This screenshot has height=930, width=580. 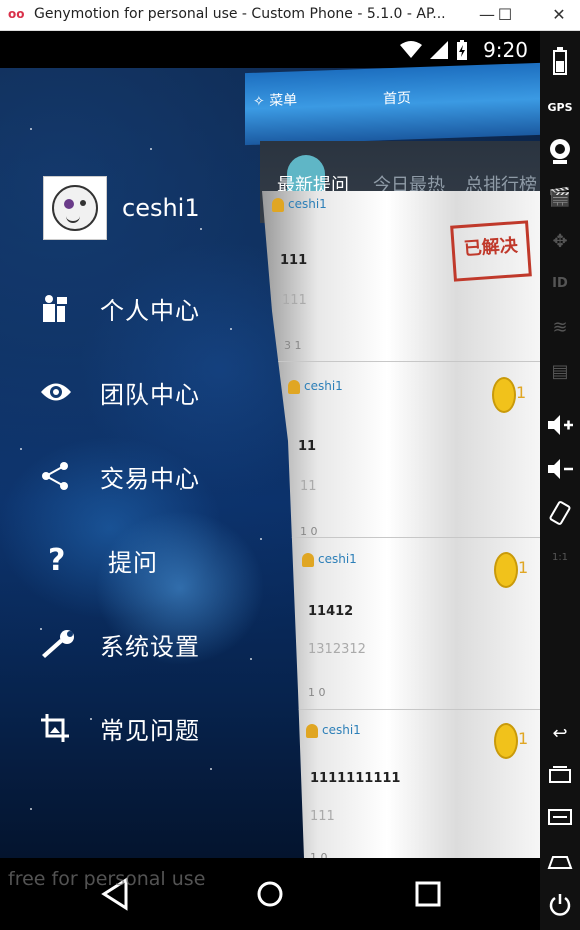 What do you see at coordinates (411, 49) in the screenshot?
I see `wifi-icon` at bounding box center [411, 49].